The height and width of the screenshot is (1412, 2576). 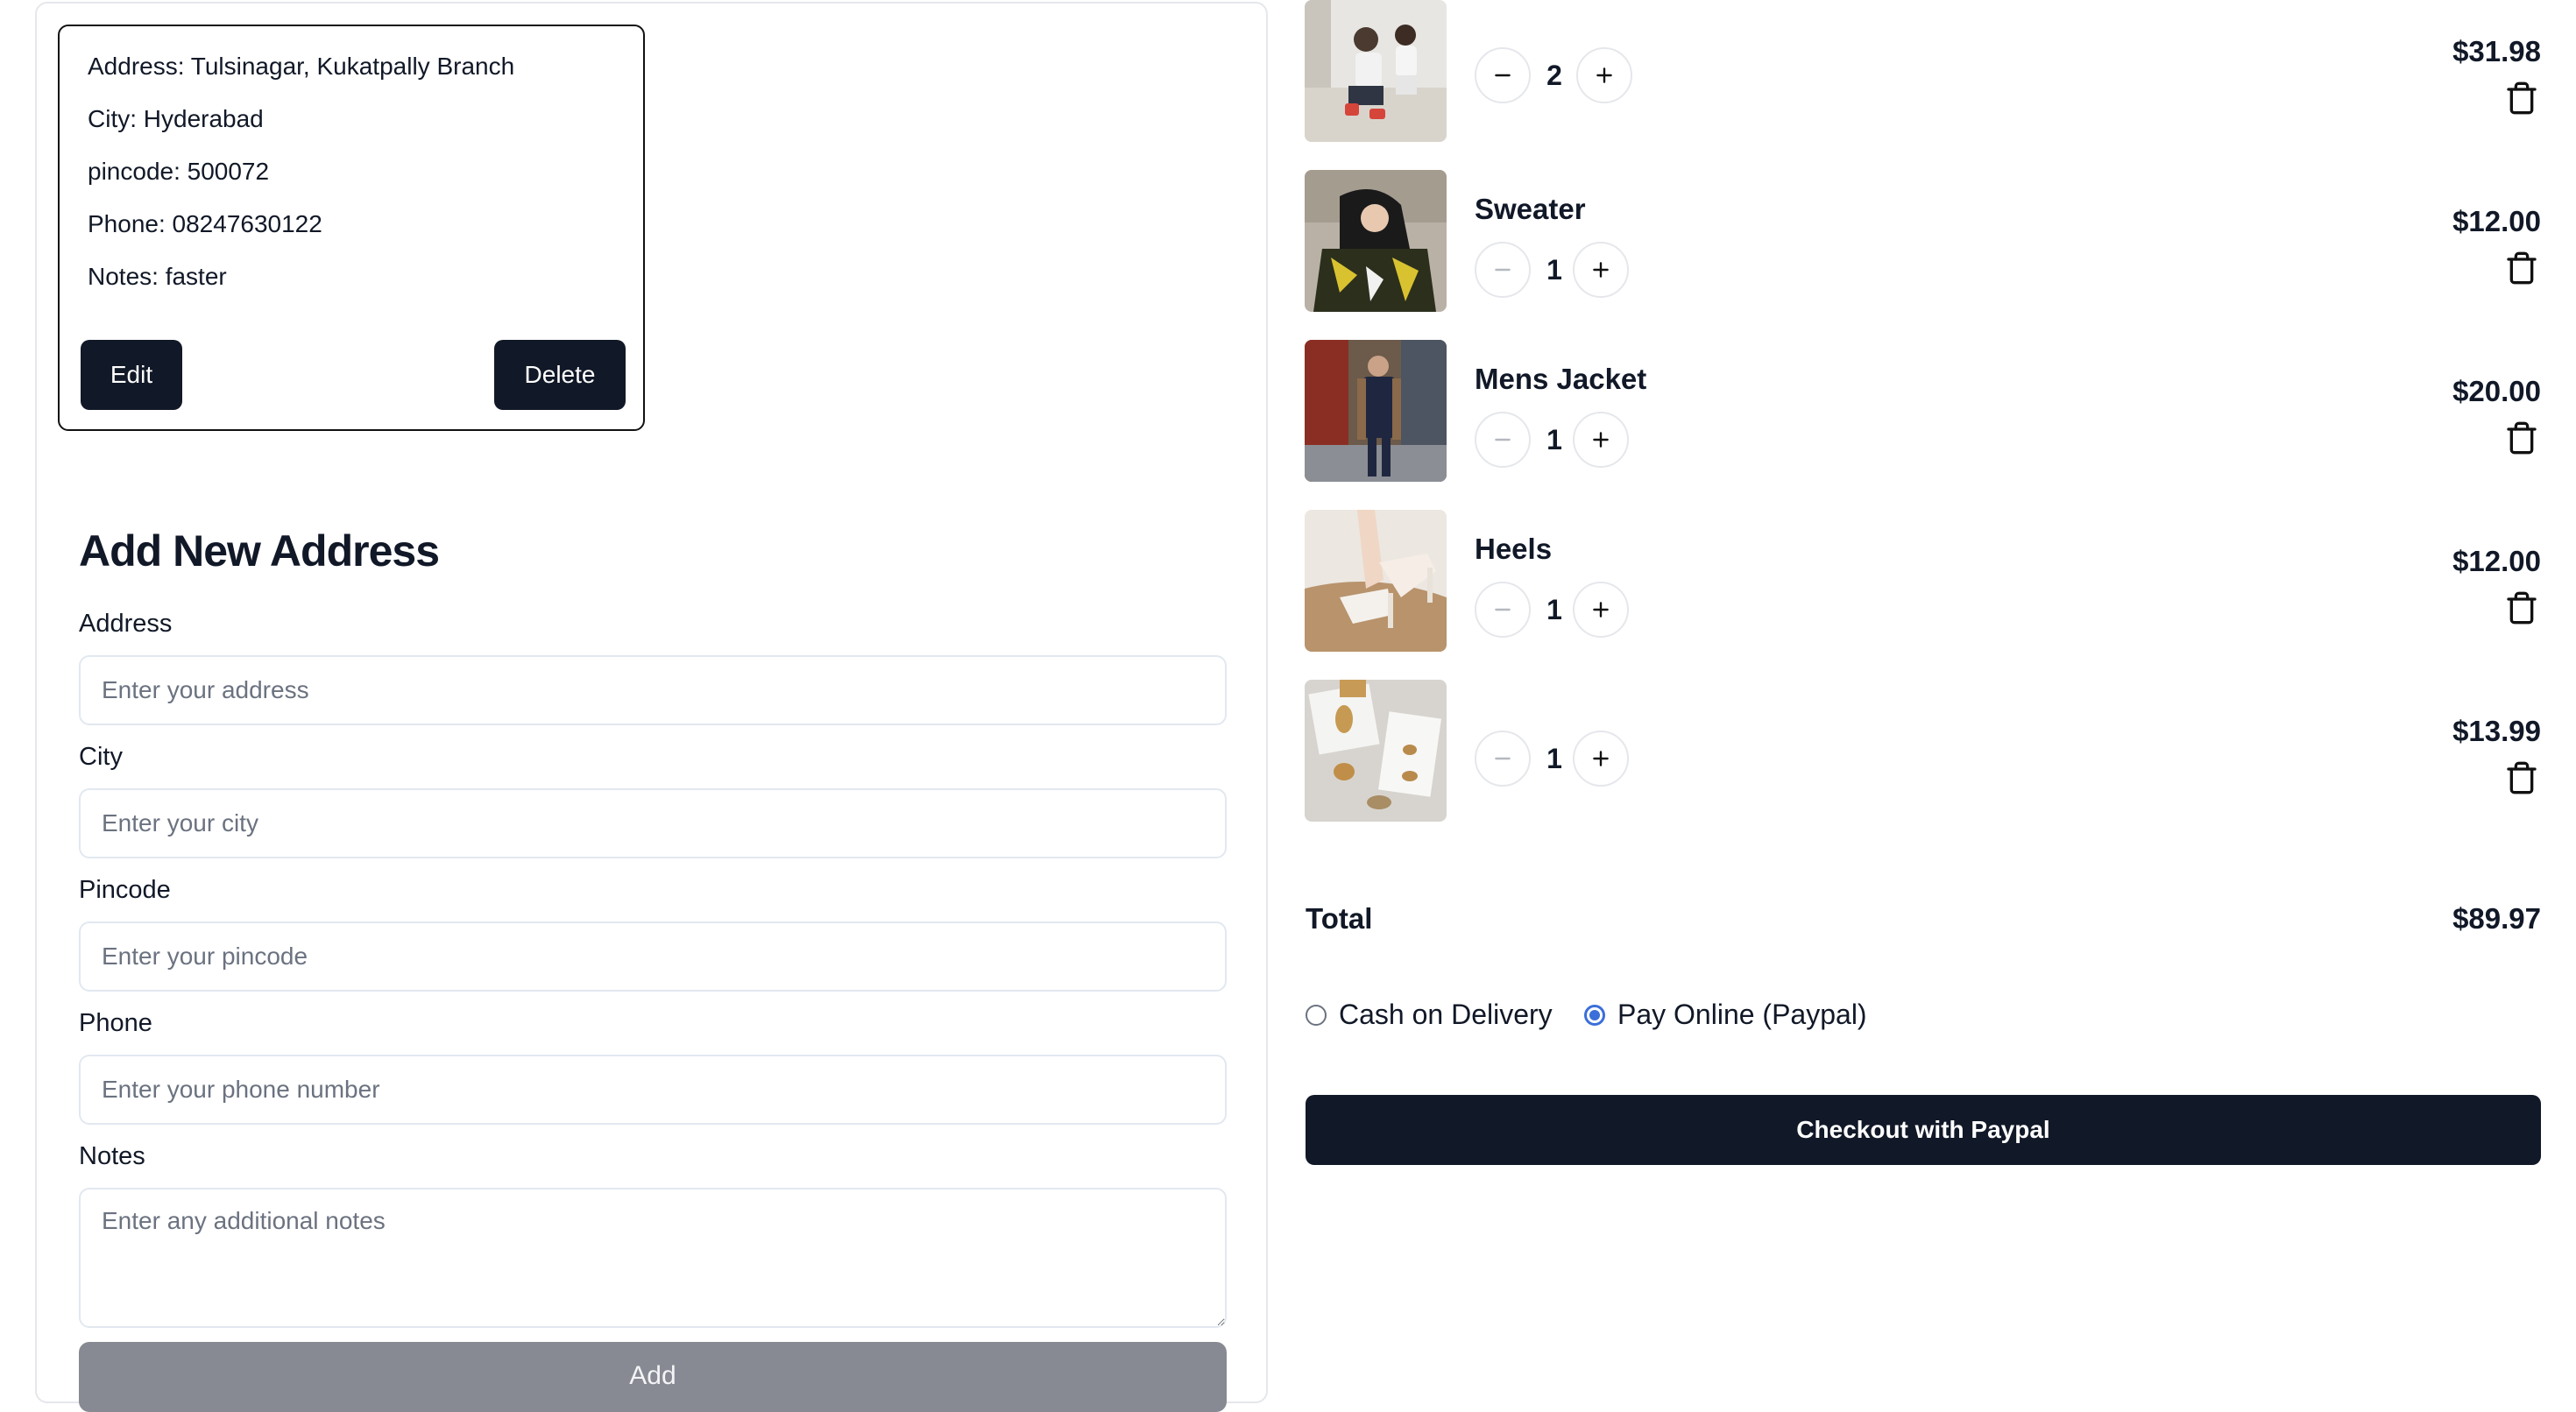 What do you see at coordinates (1923, 411) in the screenshot?
I see `cart-item: Mens Jacket 1 $20.00` at bounding box center [1923, 411].